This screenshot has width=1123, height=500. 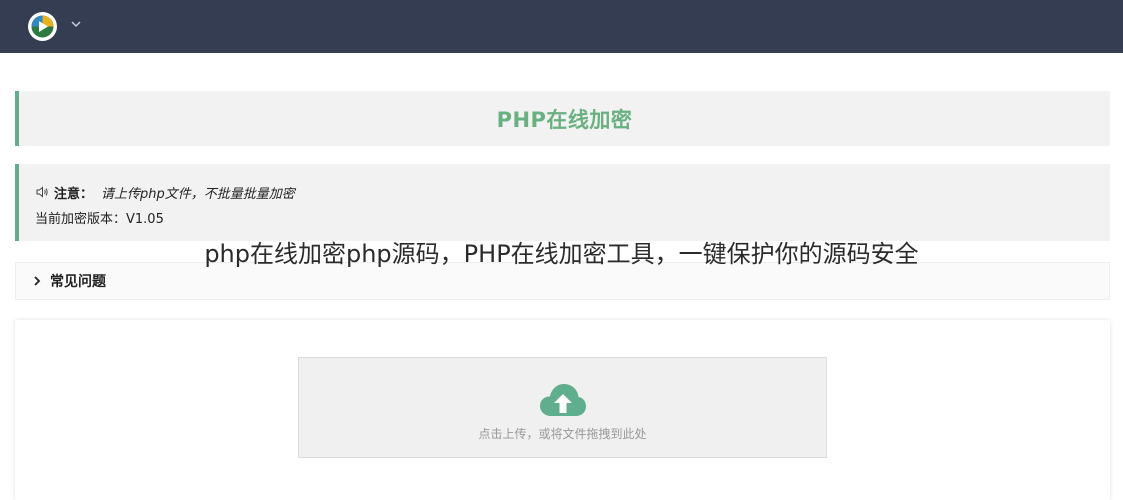 I want to click on page-title: PHP在线加密, so click(x=564, y=119).